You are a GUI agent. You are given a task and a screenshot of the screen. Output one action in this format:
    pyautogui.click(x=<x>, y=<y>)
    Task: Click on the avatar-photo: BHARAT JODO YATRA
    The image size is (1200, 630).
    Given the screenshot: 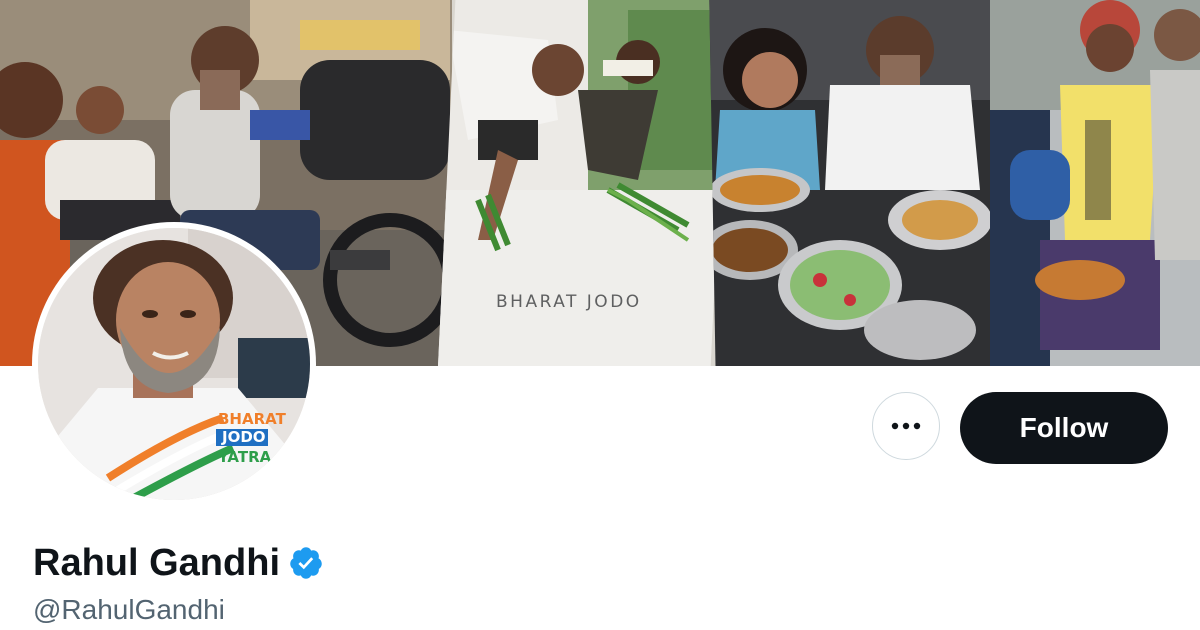 What is the action you would take?
    pyautogui.click(x=174, y=364)
    